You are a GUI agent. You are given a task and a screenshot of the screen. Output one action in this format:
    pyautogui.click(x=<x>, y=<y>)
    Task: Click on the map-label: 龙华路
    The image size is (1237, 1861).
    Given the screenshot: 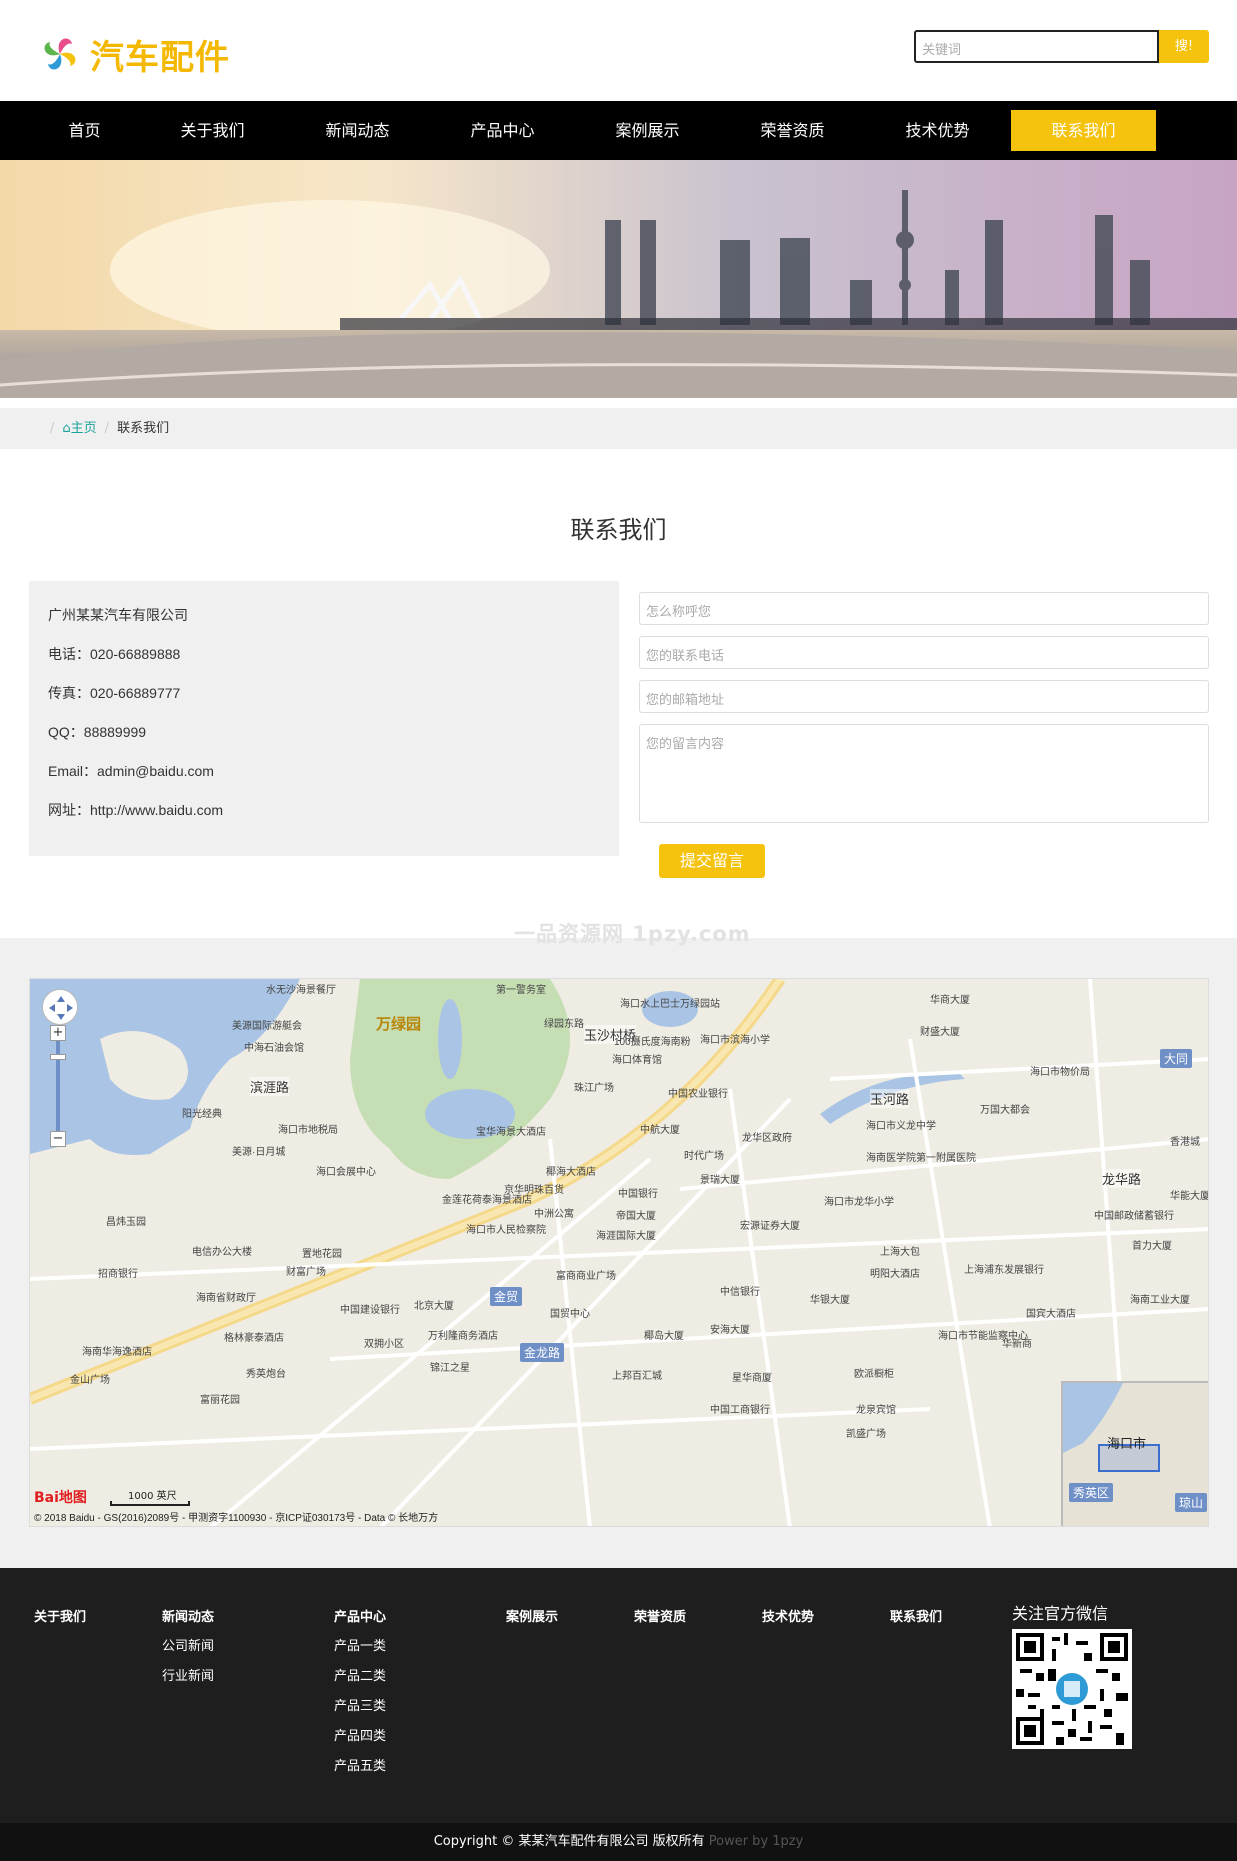 What is the action you would take?
    pyautogui.click(x=1122, y=1178)
    